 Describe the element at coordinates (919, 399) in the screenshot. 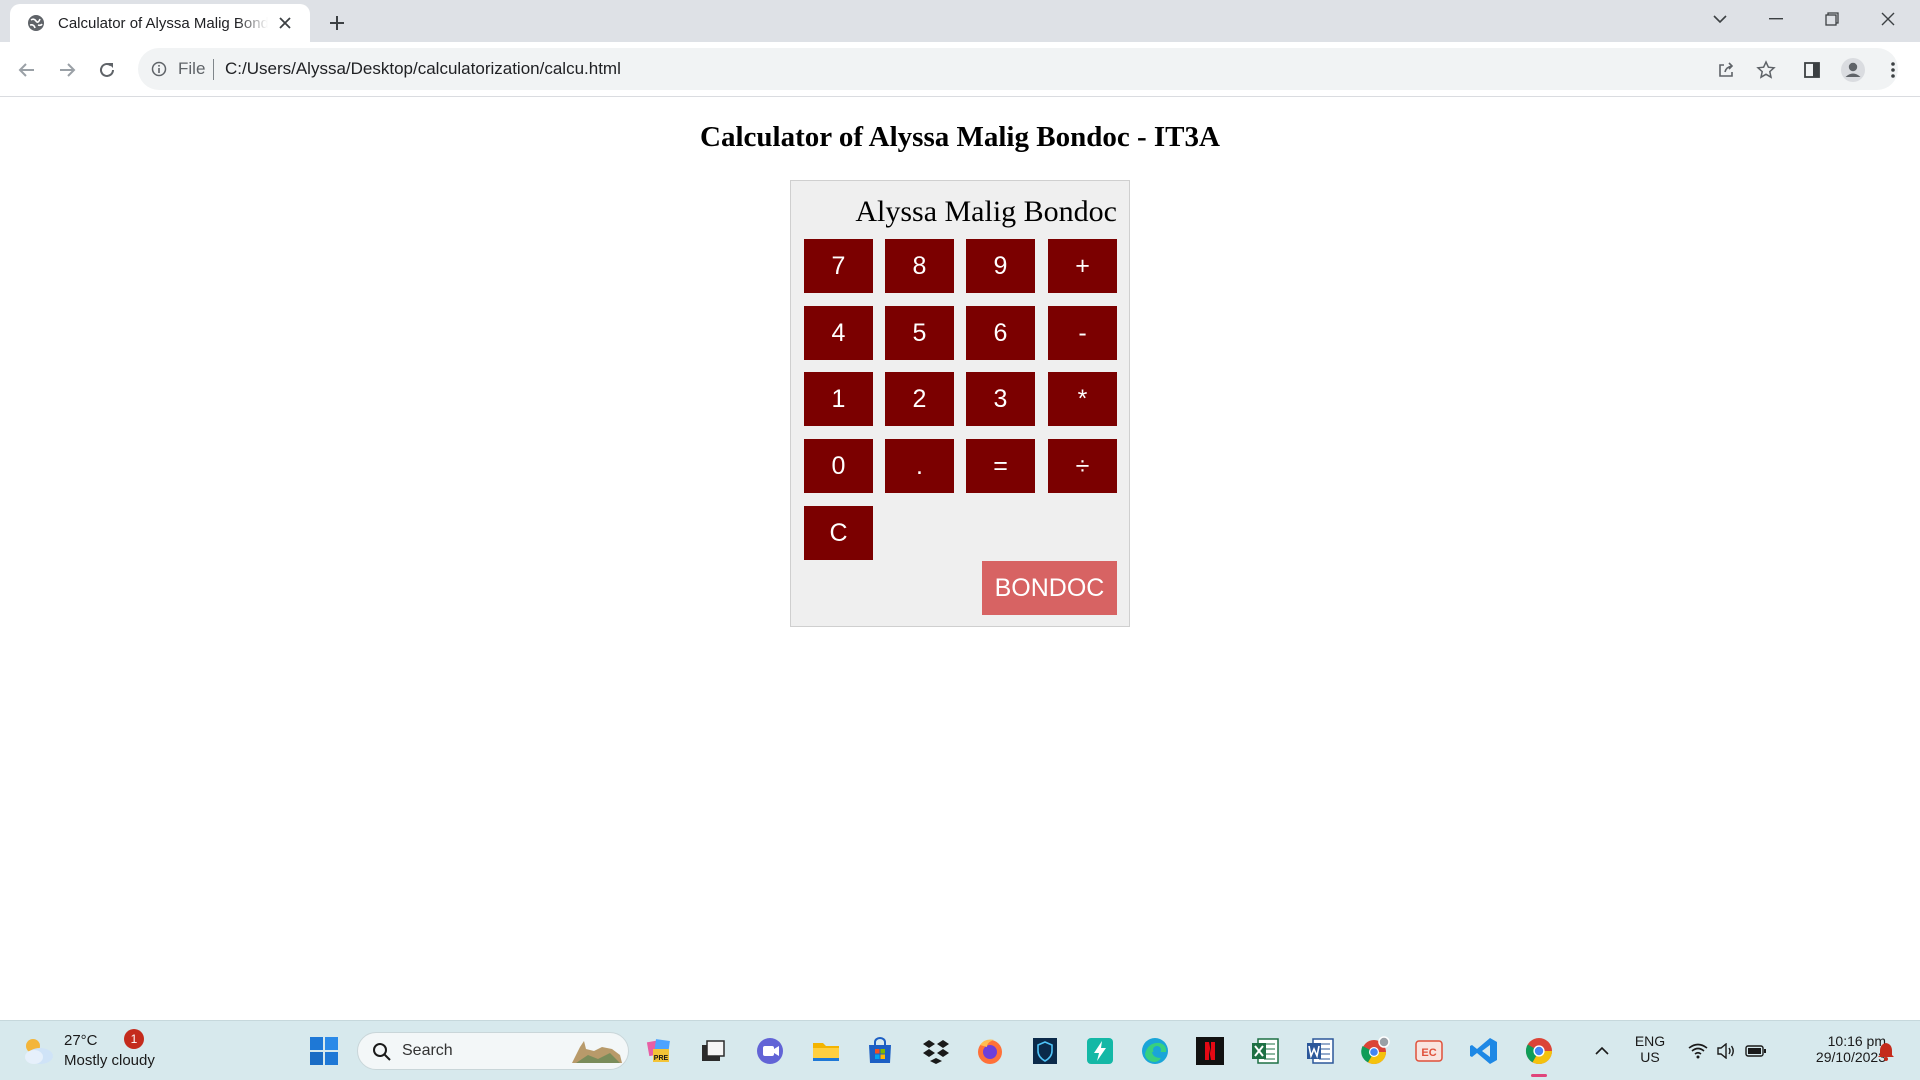

I see `key-2: 2` at that location.